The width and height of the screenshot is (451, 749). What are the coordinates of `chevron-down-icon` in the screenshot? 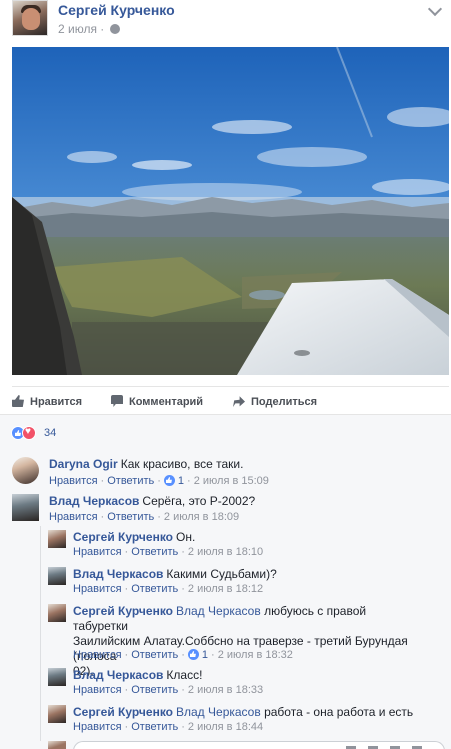 It's located at (435, 9).